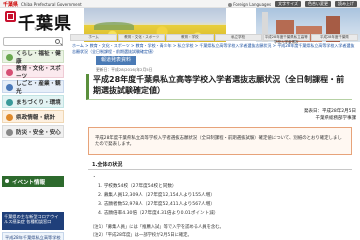  I want to click on tab-admission-selection: 平成28年度千葉県私立高等学校入学者選抜, so click(286, 39).